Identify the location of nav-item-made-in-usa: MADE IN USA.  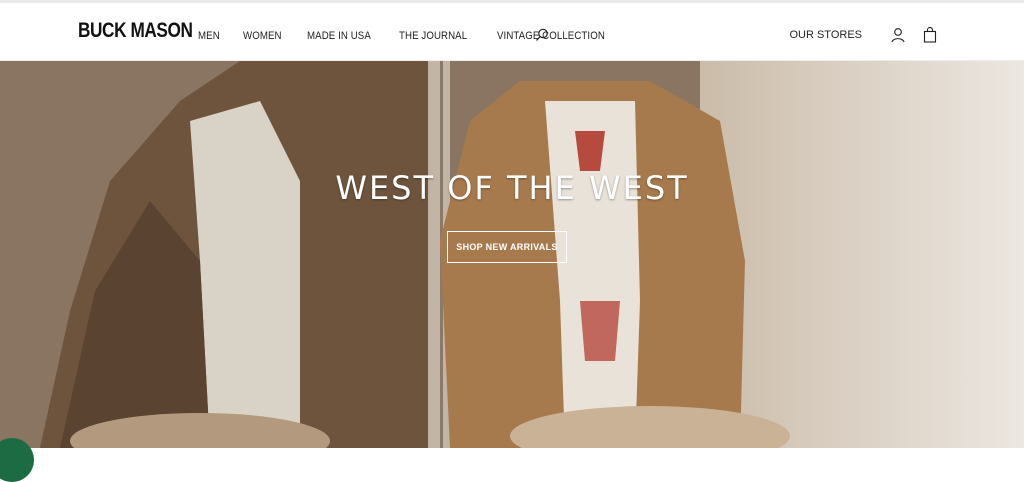
(339, 36).